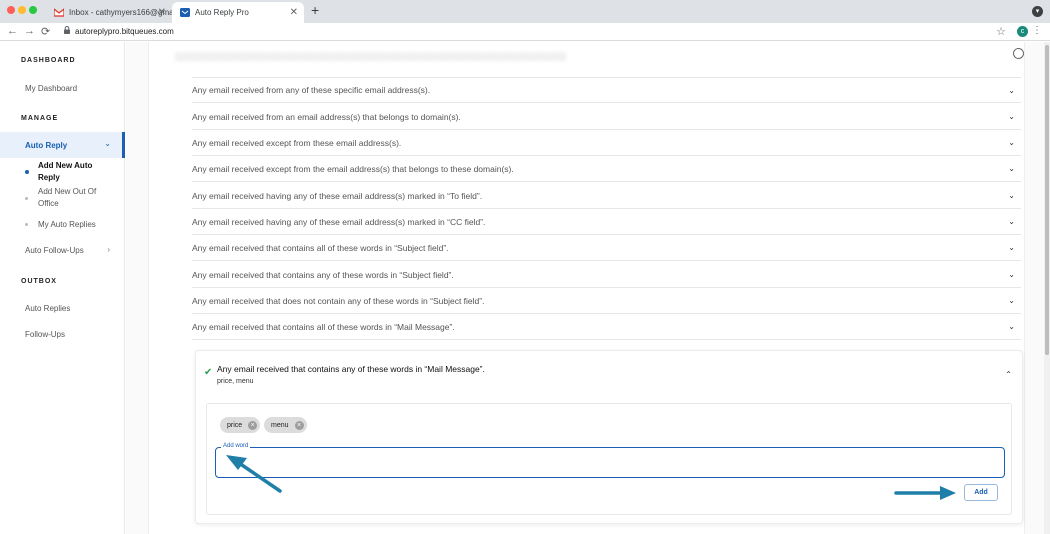 This screenshot has width=1050, height=534. I want to click on url-text: autoreplypro.bitqueues.com, so click(124, 31).